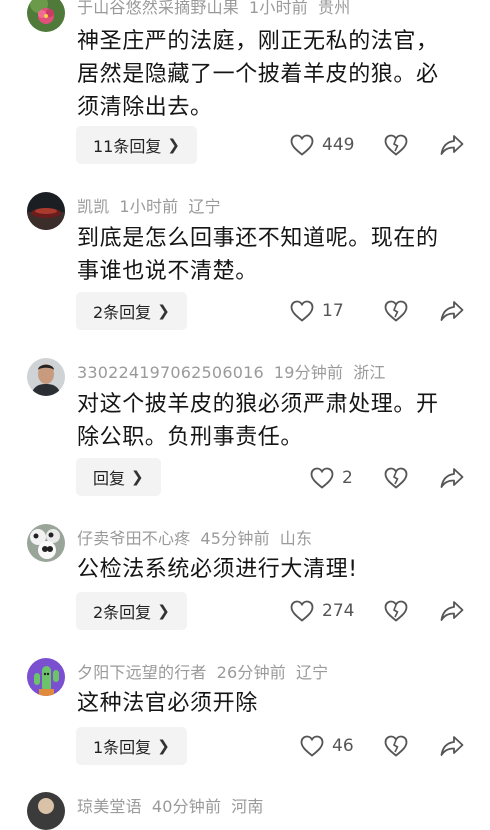  Describe the element at coordinates (158, 8) in the screenshot. I see `username: 于山谷悠然采摘野山果` at that location.